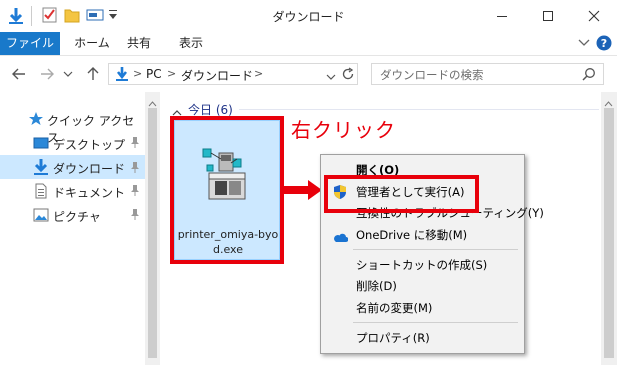 Image resolution: width=617 pixels, height=365 pixels. Describe the element at coordinates (41, 191) in the screenshot. I see `document-icon` at that location.